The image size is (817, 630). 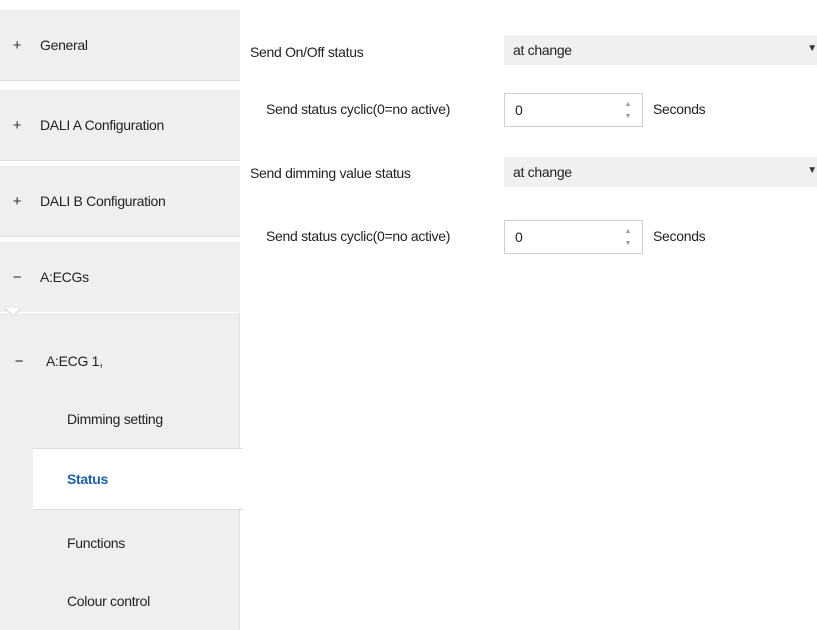 I want to click on sidebar-item-dali-a-configuration: + DALI A Configuration, so click(x=120, y=125).